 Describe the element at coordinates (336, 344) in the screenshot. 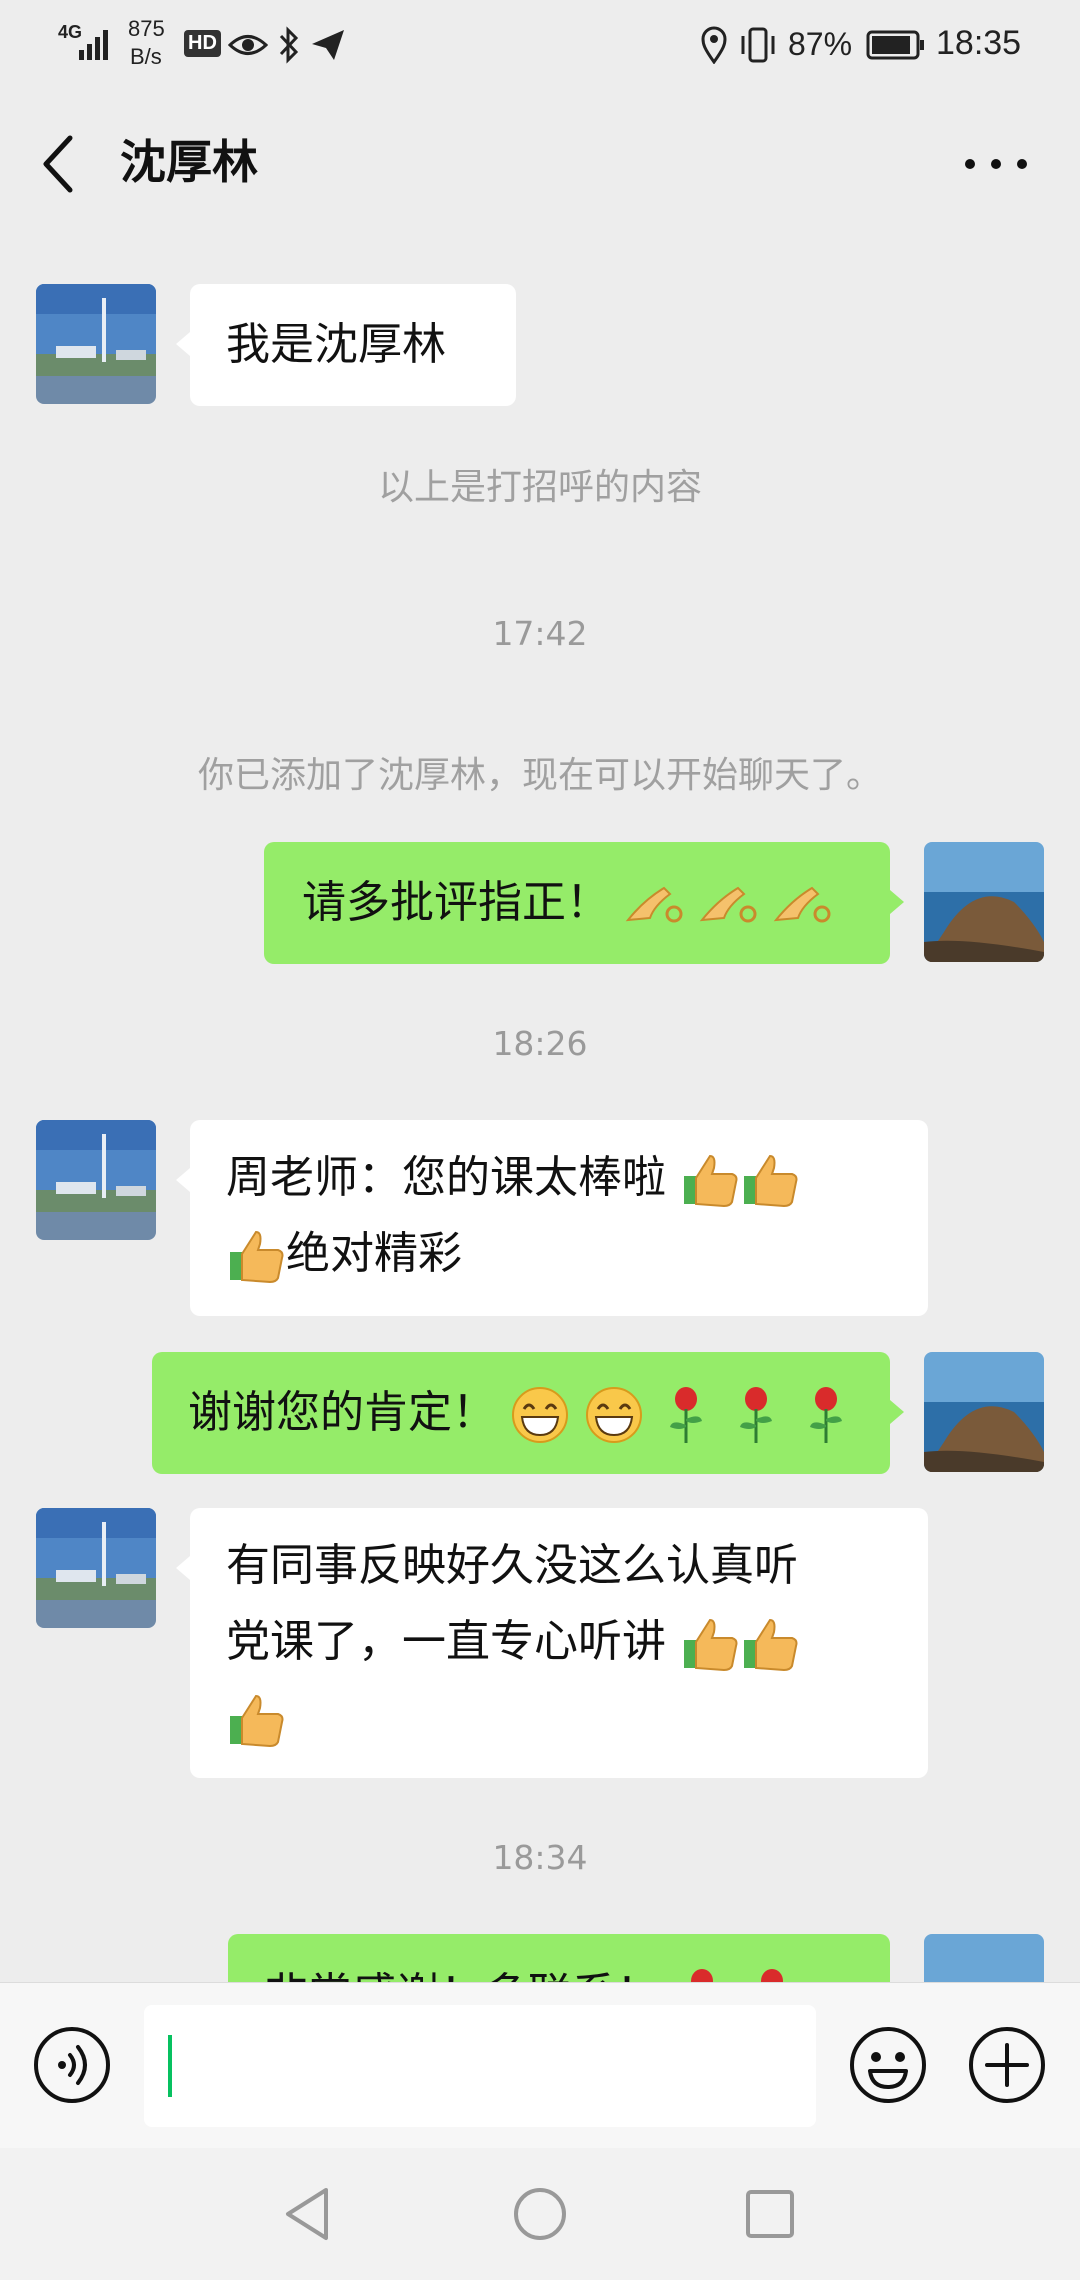

I see `message-text: 我是沈厚林` at that location.